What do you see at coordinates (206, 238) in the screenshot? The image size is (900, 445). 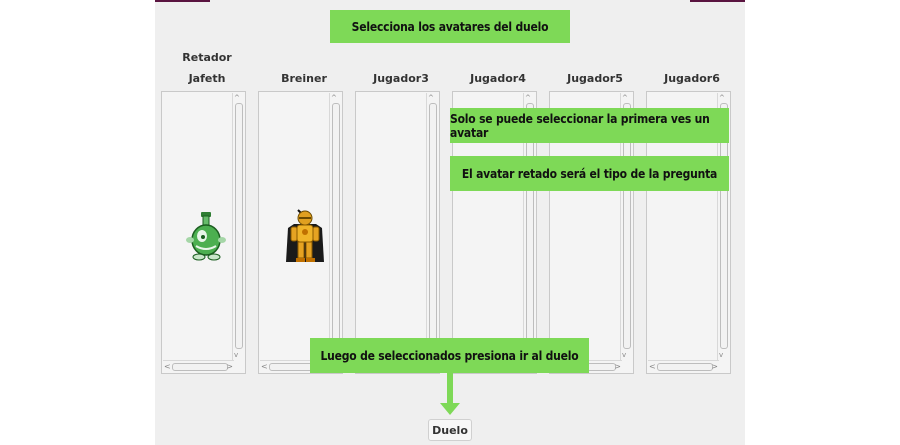 I see `green-potion-creature-icon` at bounding box center [206, 238].